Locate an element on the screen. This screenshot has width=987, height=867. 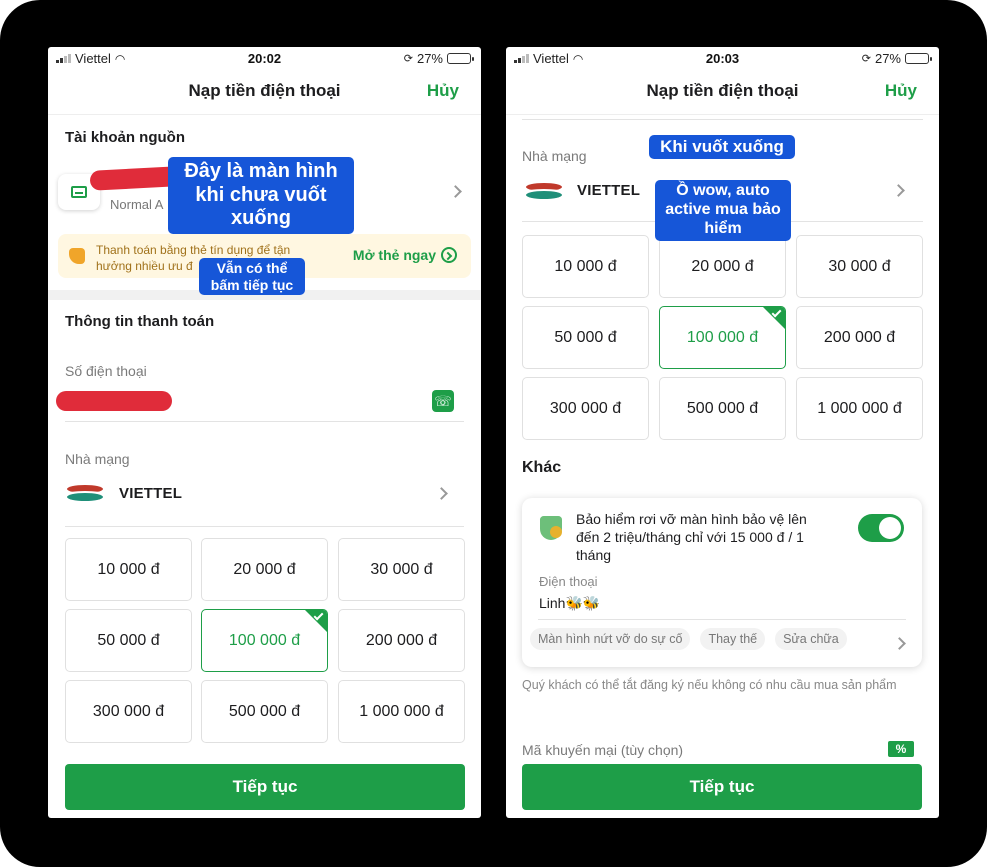
annotation-main: Đây là màn hình khi chưa vuốt xuống is located at coordinates (261, 195).